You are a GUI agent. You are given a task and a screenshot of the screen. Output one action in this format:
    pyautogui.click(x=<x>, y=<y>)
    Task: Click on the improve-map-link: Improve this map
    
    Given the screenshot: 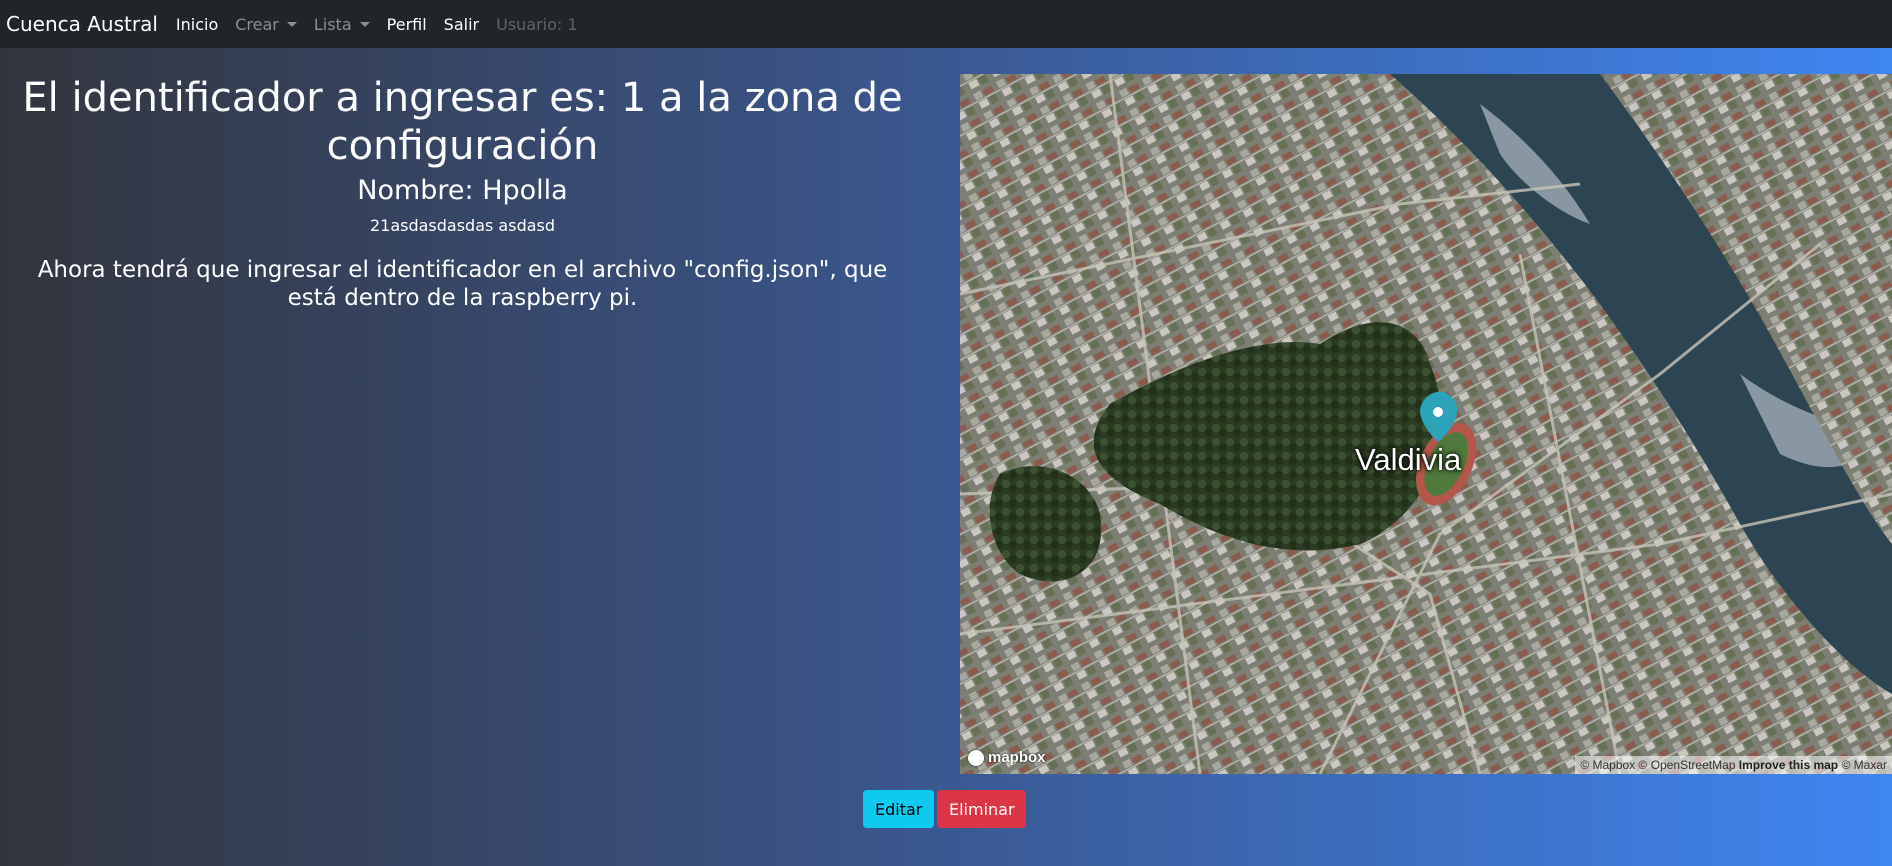 What is the action you would take?
    pyautogui.click(x=1788, y=765)
    